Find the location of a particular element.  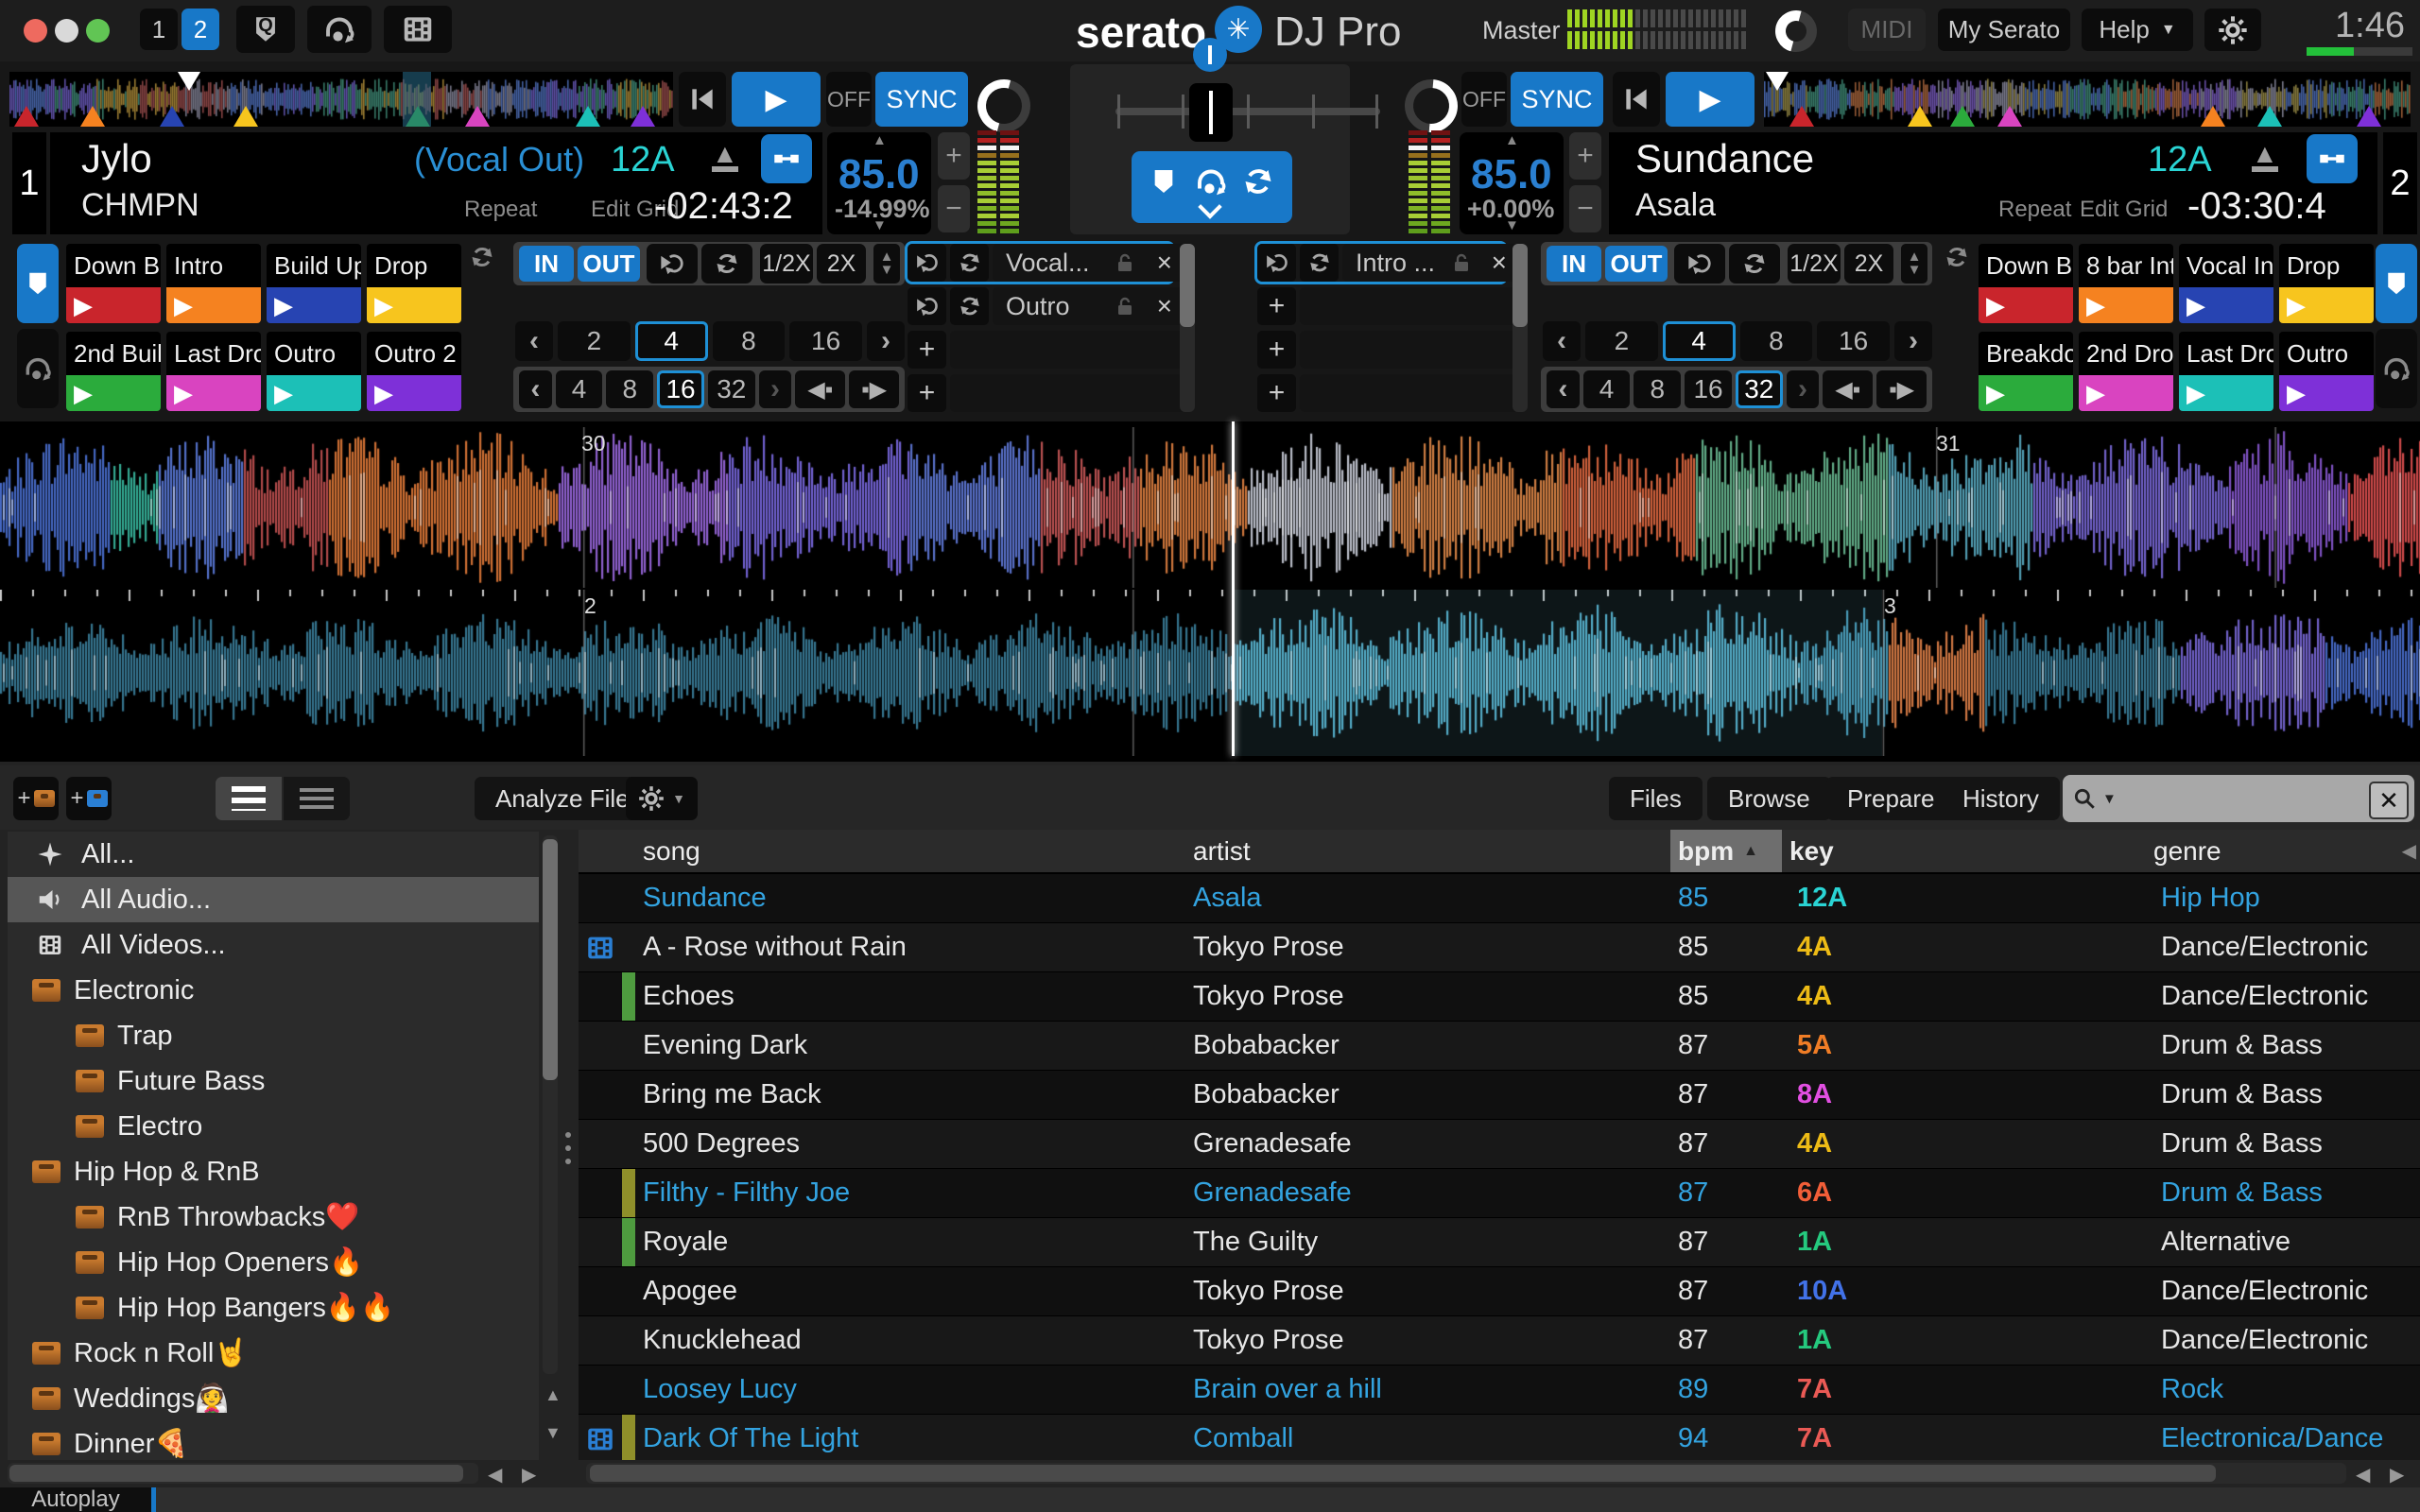

deck2-play-button: ▶ is located at coordinates (1710, 99).